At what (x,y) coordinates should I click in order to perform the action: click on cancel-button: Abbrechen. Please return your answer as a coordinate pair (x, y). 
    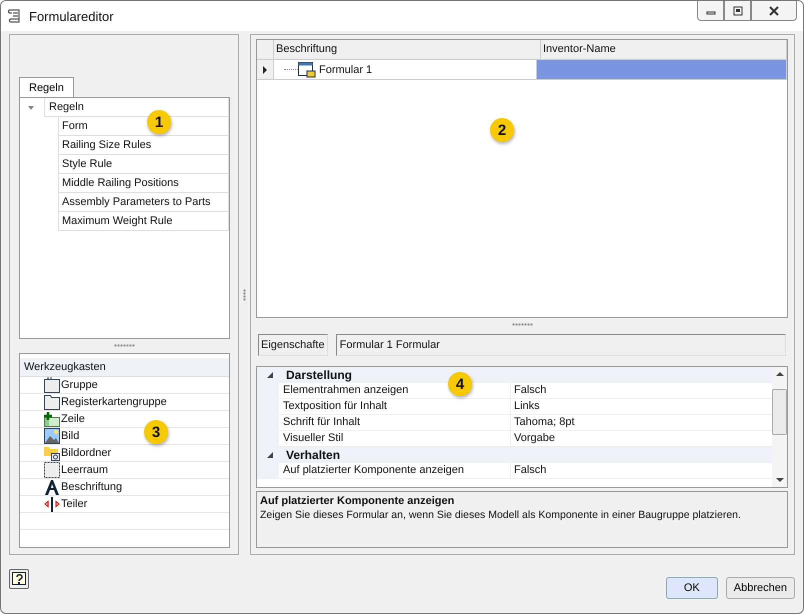
    Looking at the image, I should click on (760, 588).